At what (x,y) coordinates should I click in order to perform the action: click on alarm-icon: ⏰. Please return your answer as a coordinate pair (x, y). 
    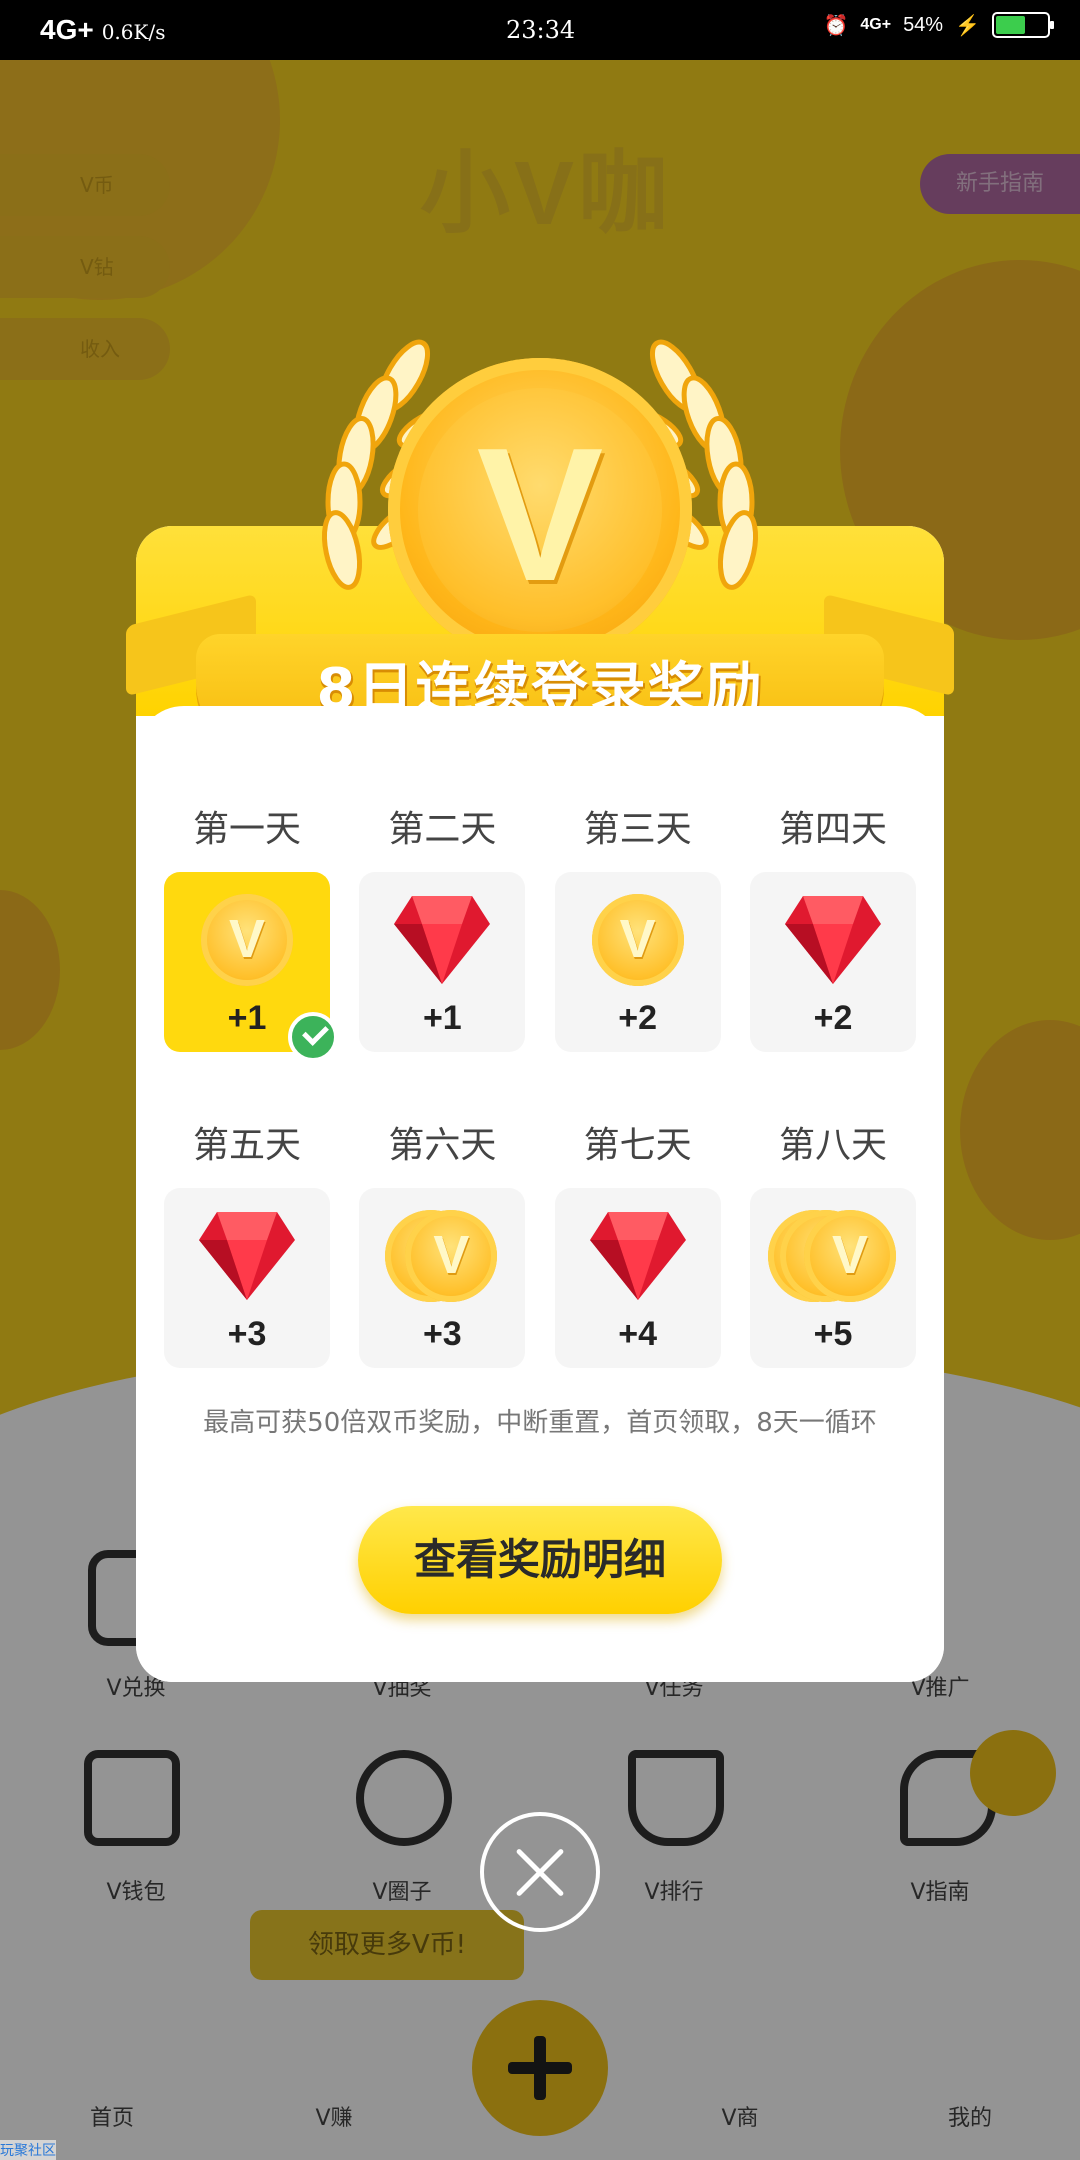
    Looking at the image, I should click on (836, 25).